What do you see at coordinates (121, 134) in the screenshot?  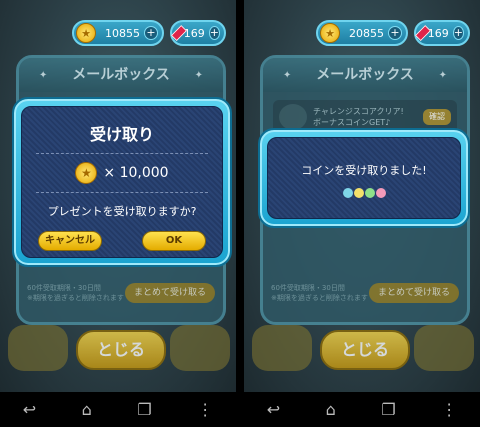 I see `dialog-title: 受け取り` at bounding box center [121, 134].